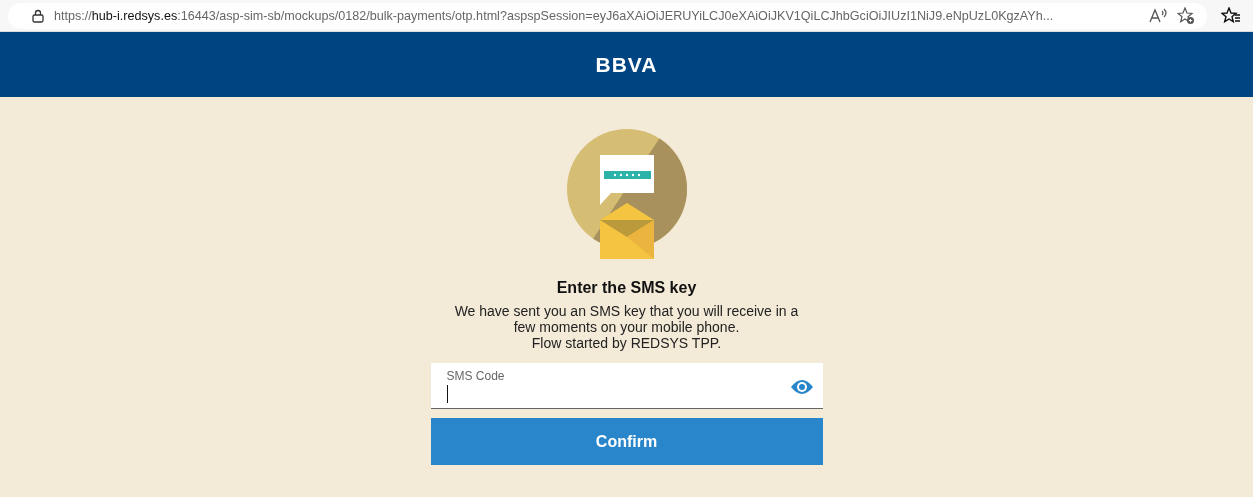  I want to click on sms-code-field: SMS Code, so click(626, 386).